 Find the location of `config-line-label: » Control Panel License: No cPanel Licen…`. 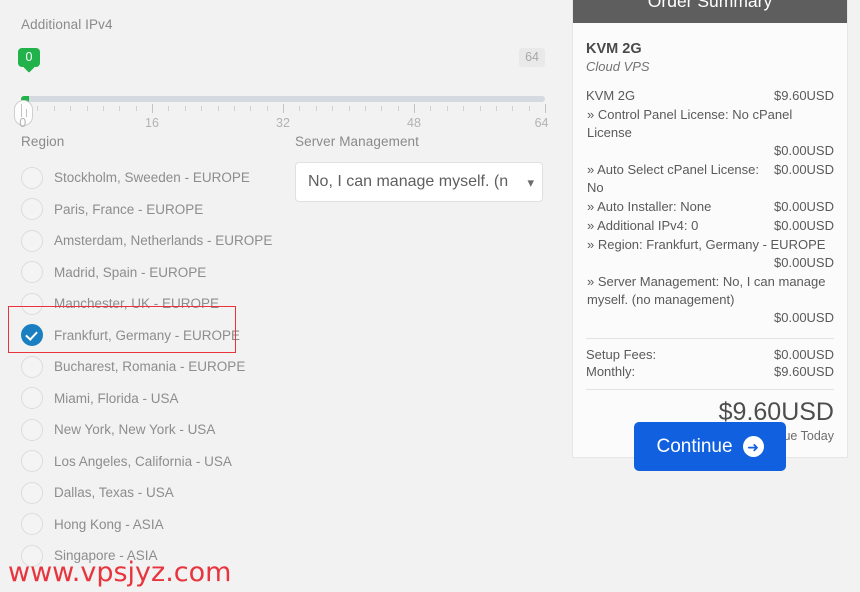

config-line-label: » Control Panel License: No cPanel Licen… is located at coordinates (690, 123).